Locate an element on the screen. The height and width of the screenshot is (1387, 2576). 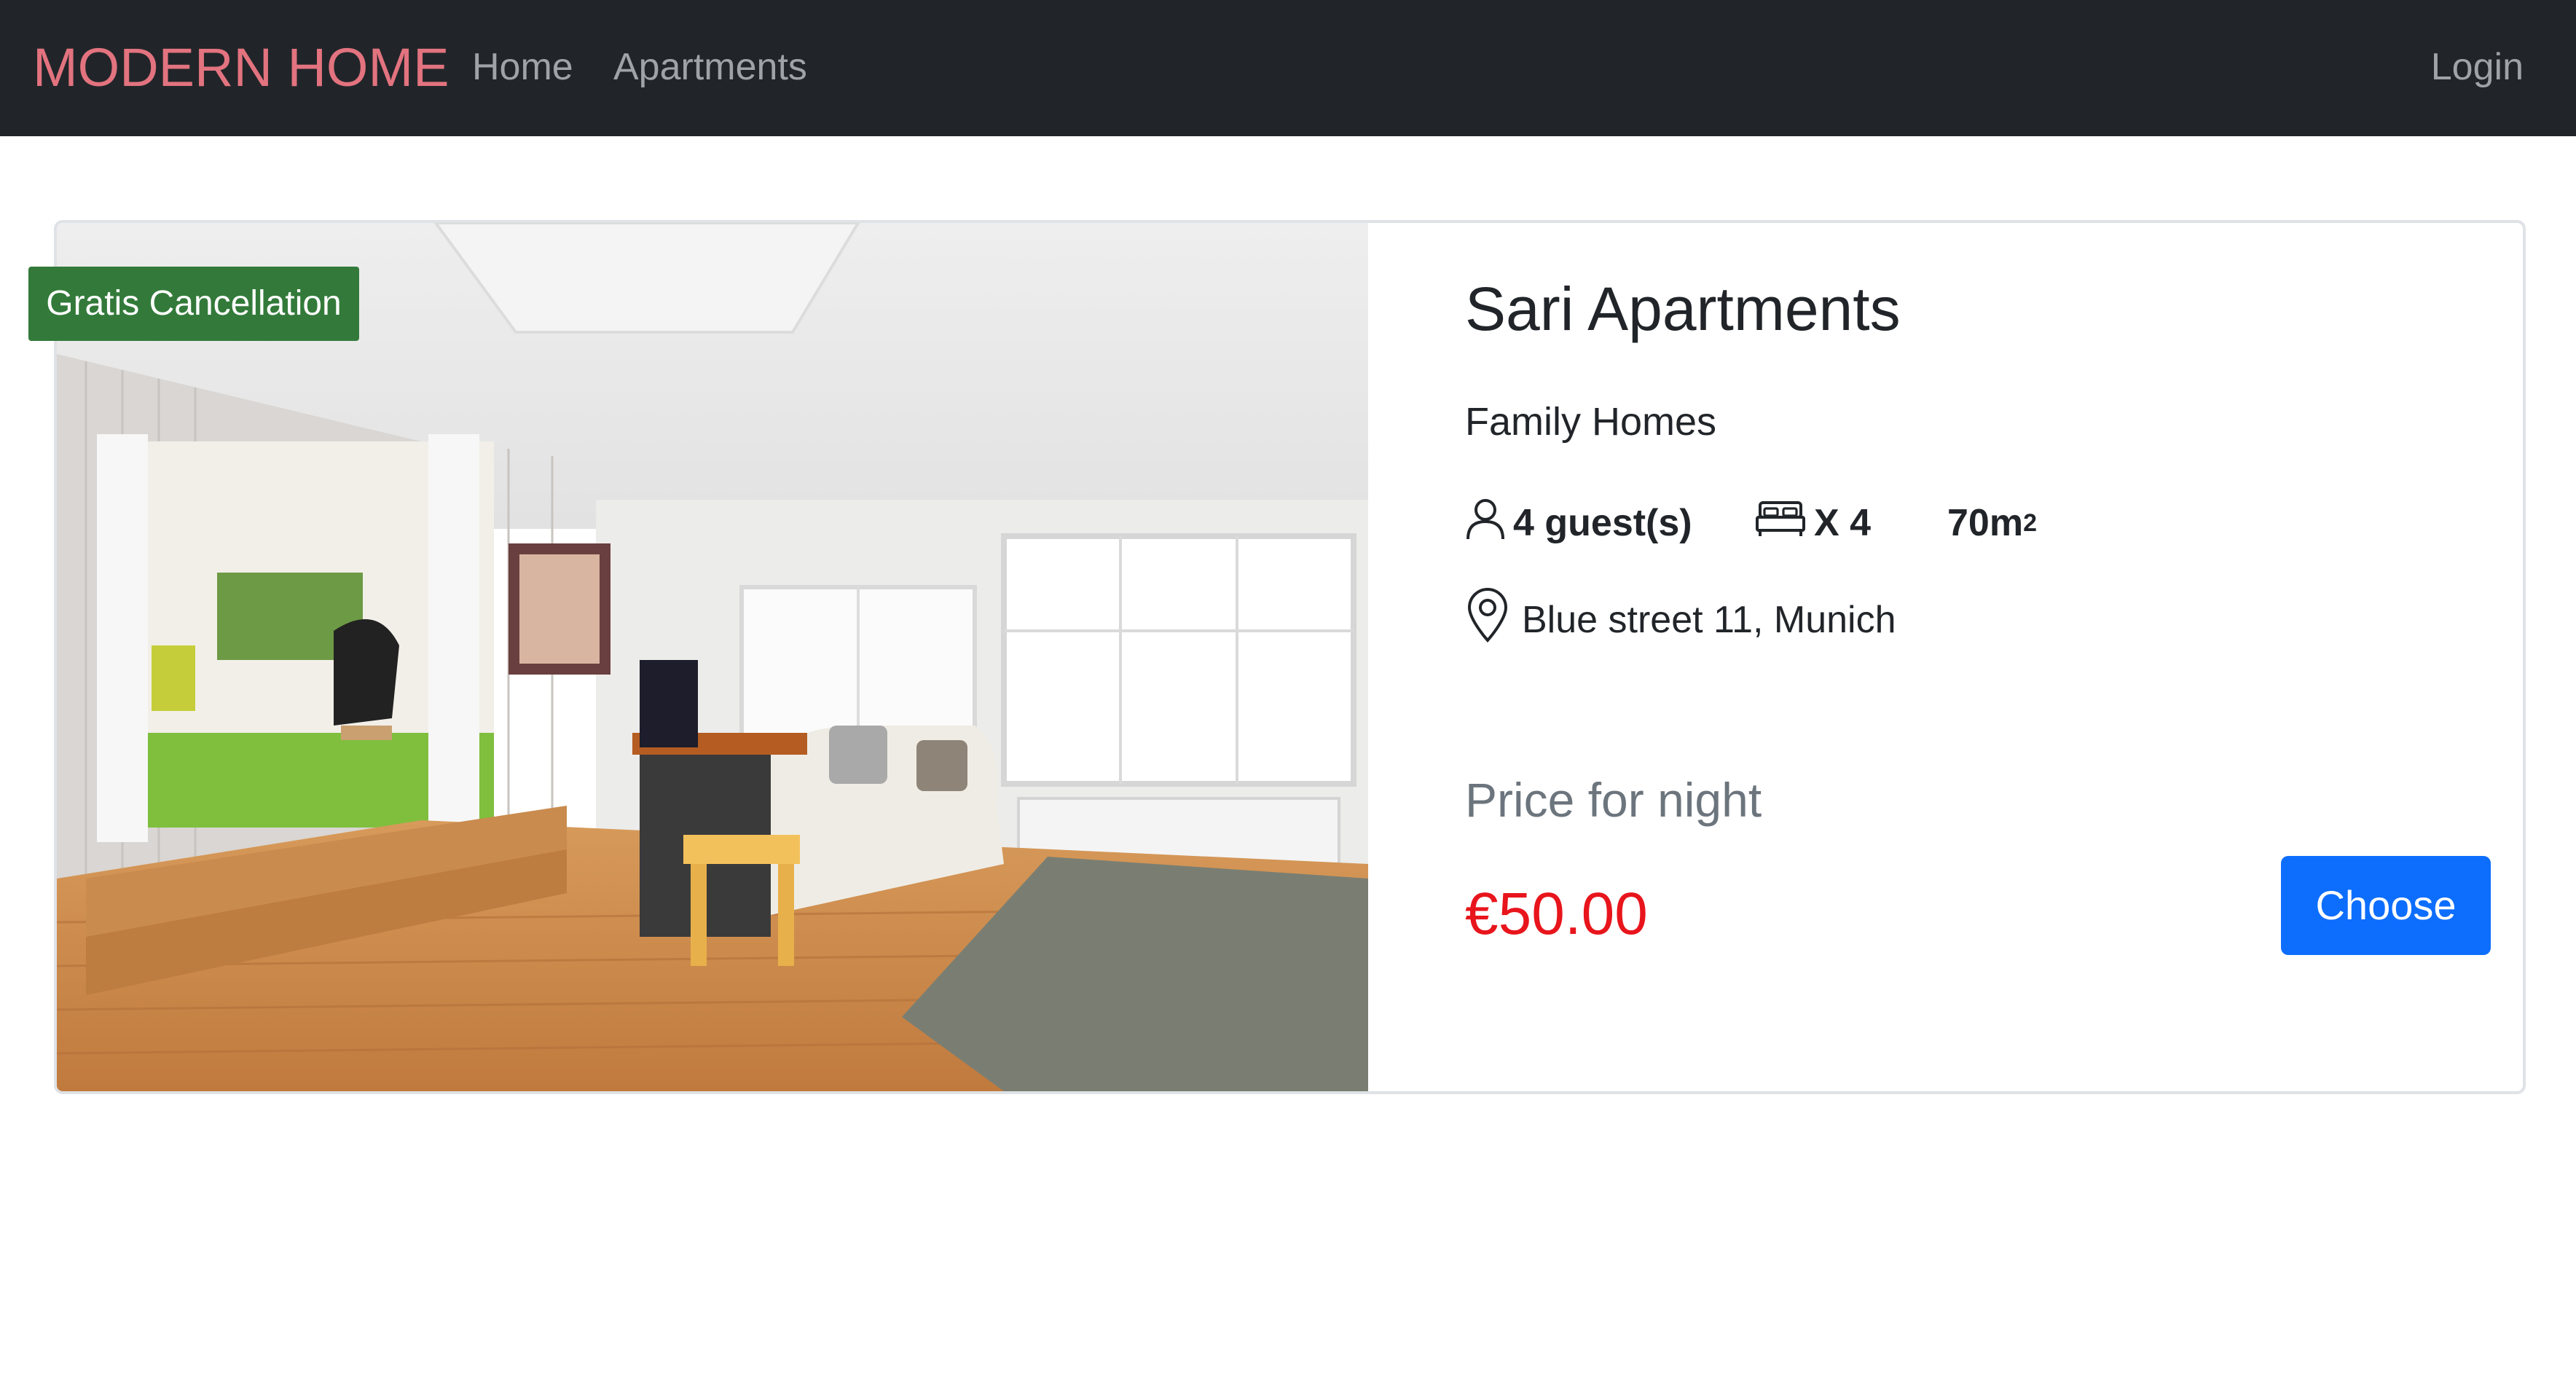
beds-feature: X 4 is located at coordinates (1812, 523).